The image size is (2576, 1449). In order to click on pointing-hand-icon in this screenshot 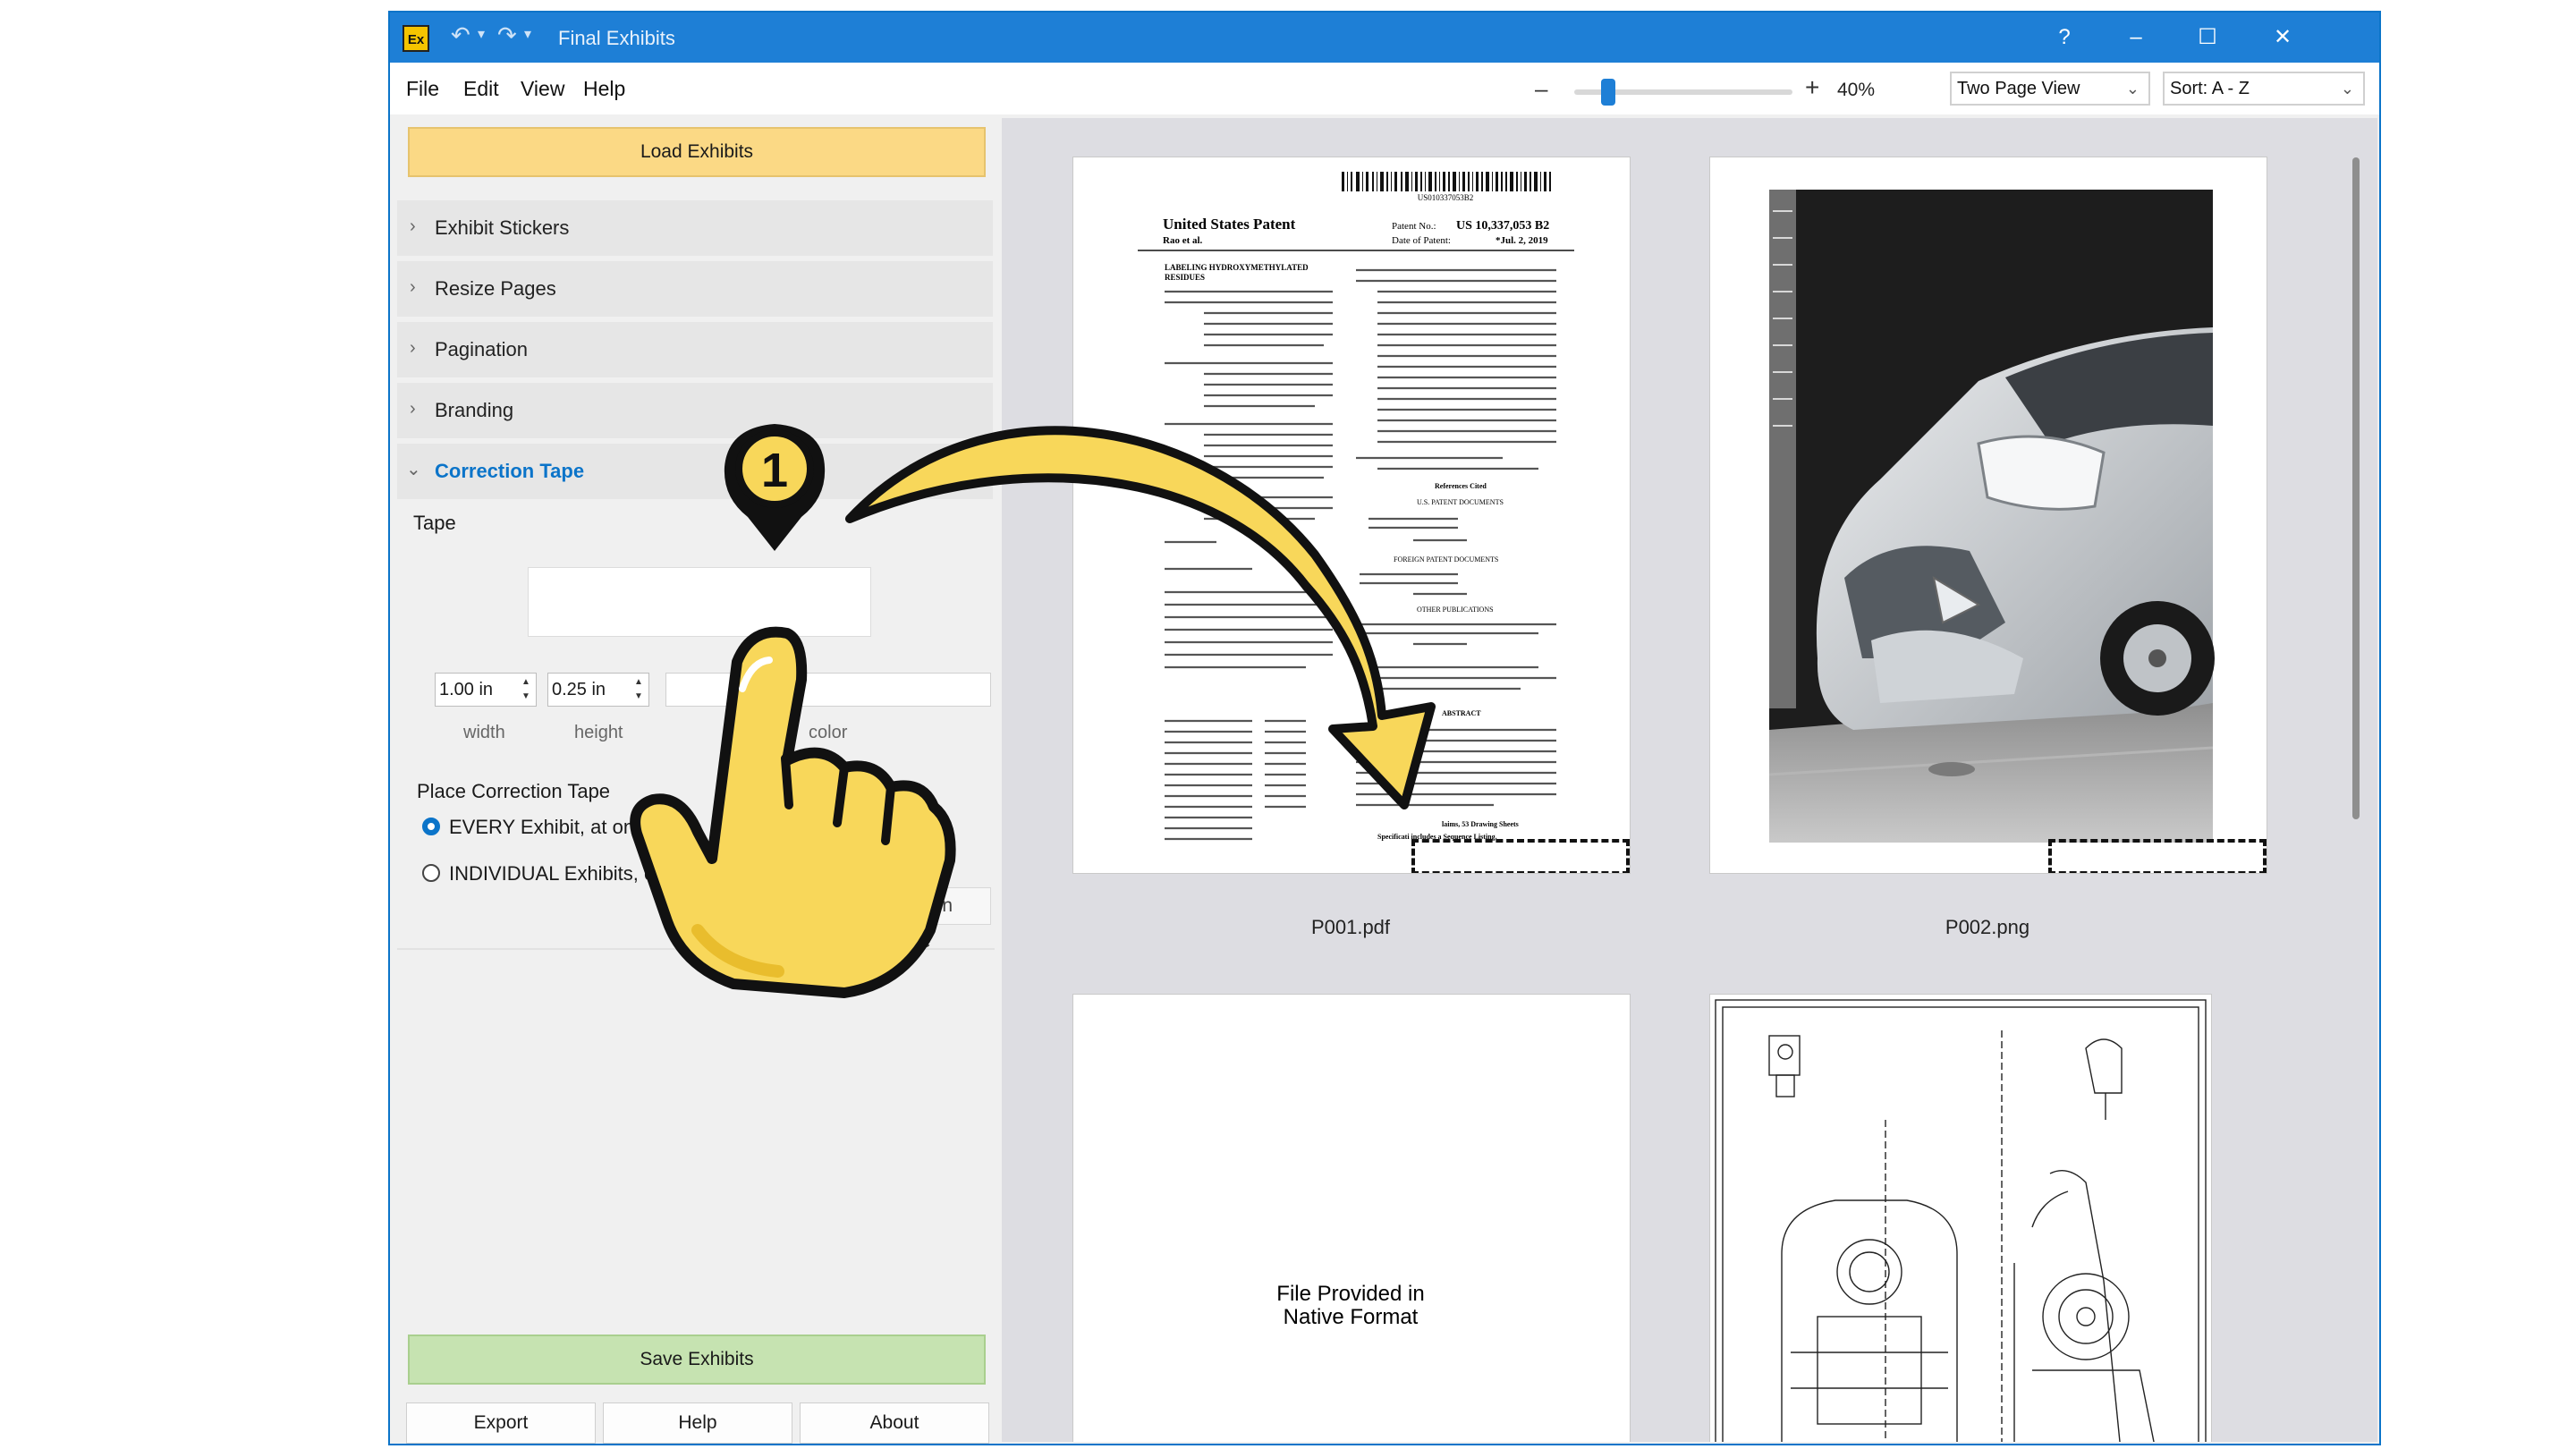, I will do `click(793, 812)`.